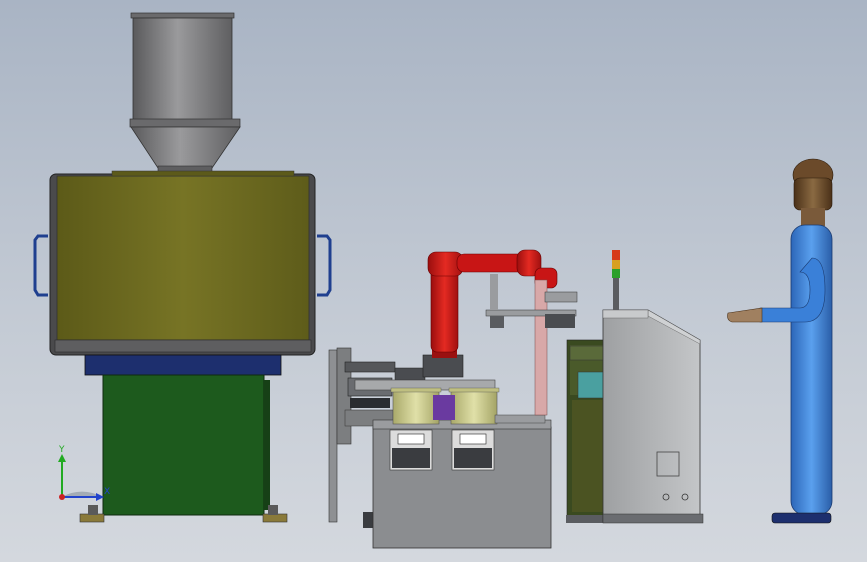  I want to click on support-stand, so click(183, 438).